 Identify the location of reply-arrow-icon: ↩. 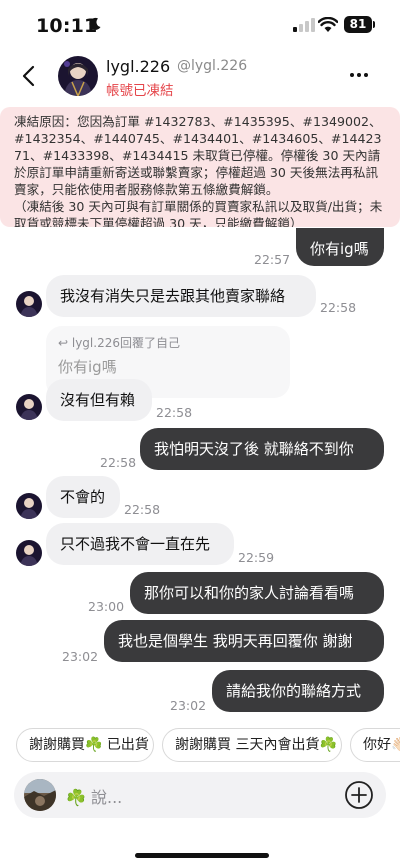
(65, 343).